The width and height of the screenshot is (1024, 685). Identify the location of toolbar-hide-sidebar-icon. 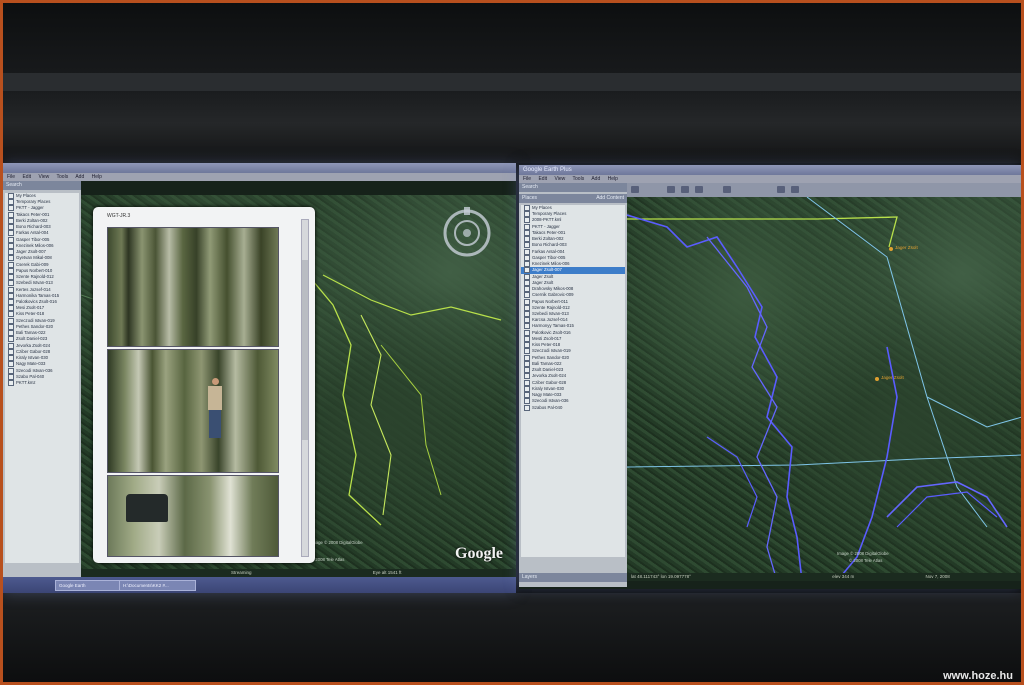
(635, 189).